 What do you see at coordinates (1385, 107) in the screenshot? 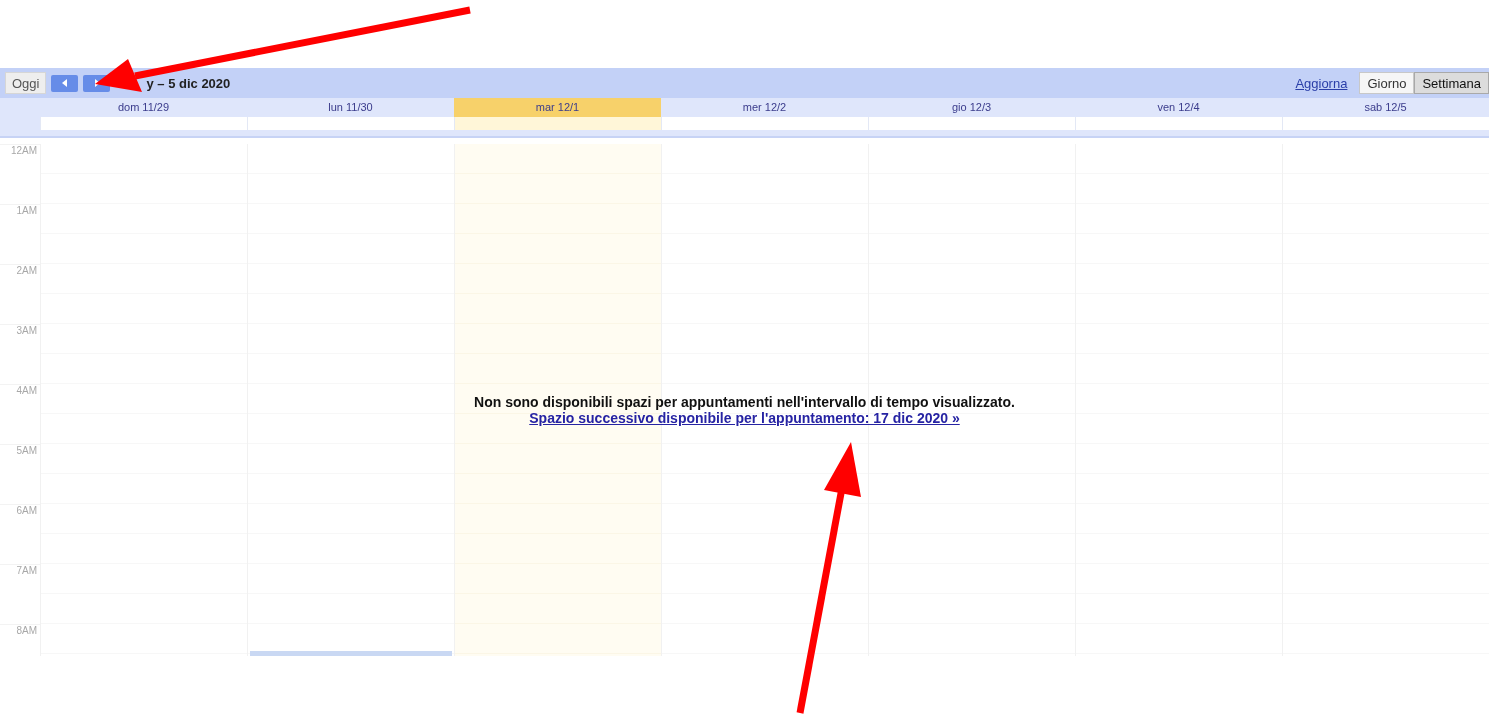
I see `day-header: sab 12/5` at bounding box center [1385, 107].